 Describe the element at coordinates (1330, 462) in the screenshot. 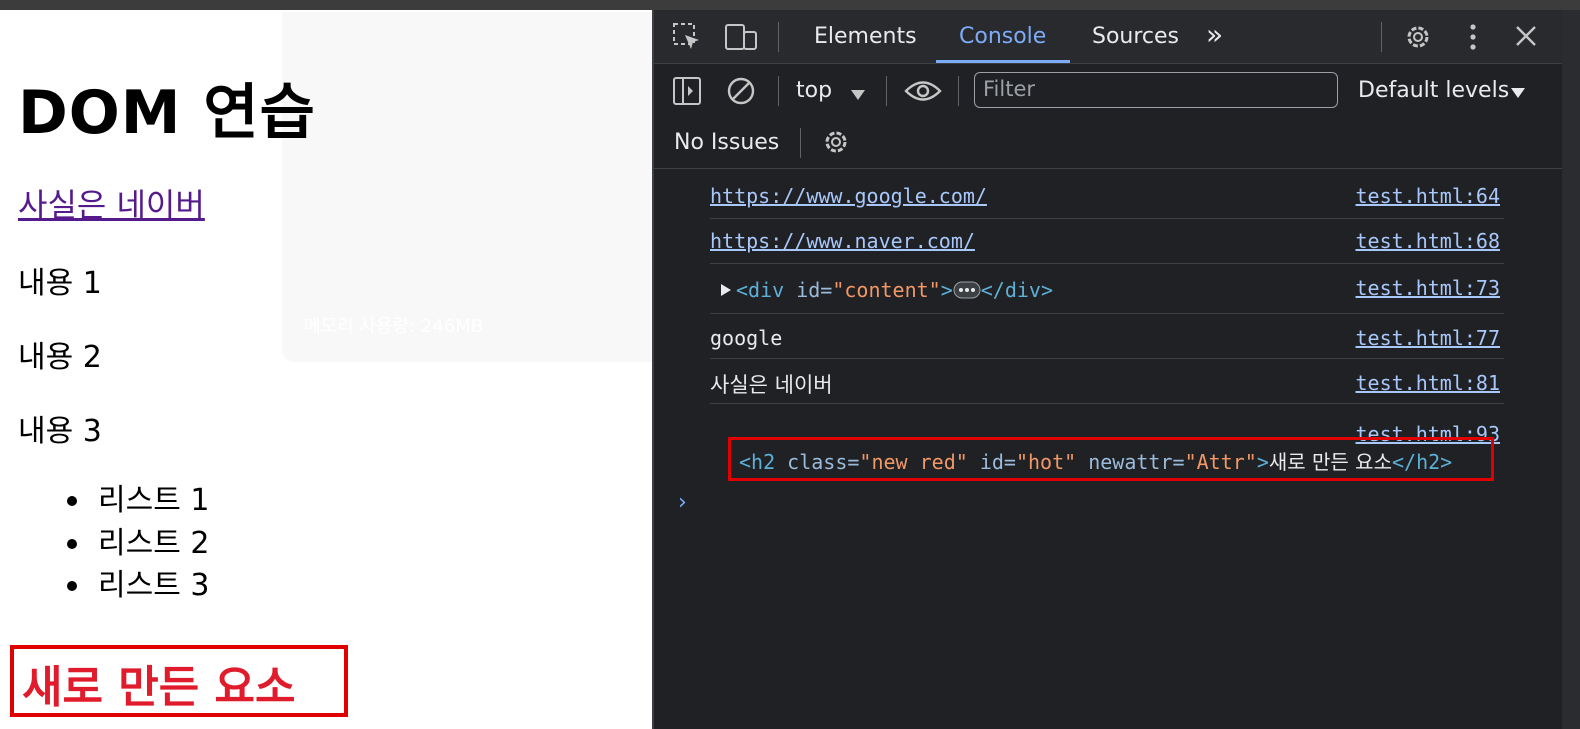

I see `h2-text: 새로 만든 요소` at that location.